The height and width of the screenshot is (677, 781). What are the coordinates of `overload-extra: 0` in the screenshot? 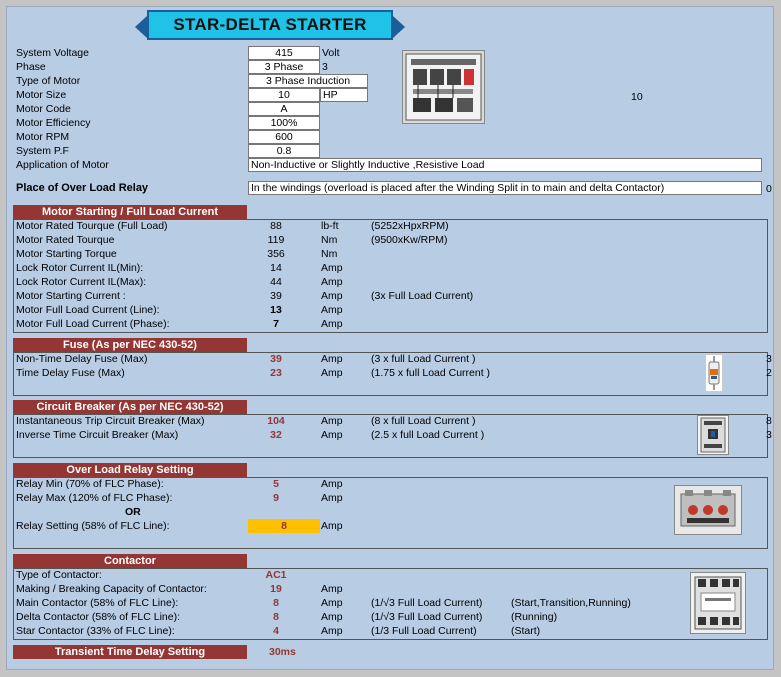 It's located at (769, 189).